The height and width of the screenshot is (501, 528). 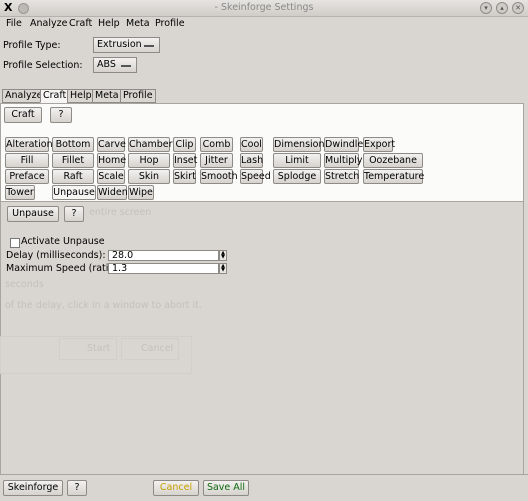 What do you see at coordinates (297, 176) in the screenshot?
I see `plugin-button-splodge: Splodge` at bounding box center [297, 176].